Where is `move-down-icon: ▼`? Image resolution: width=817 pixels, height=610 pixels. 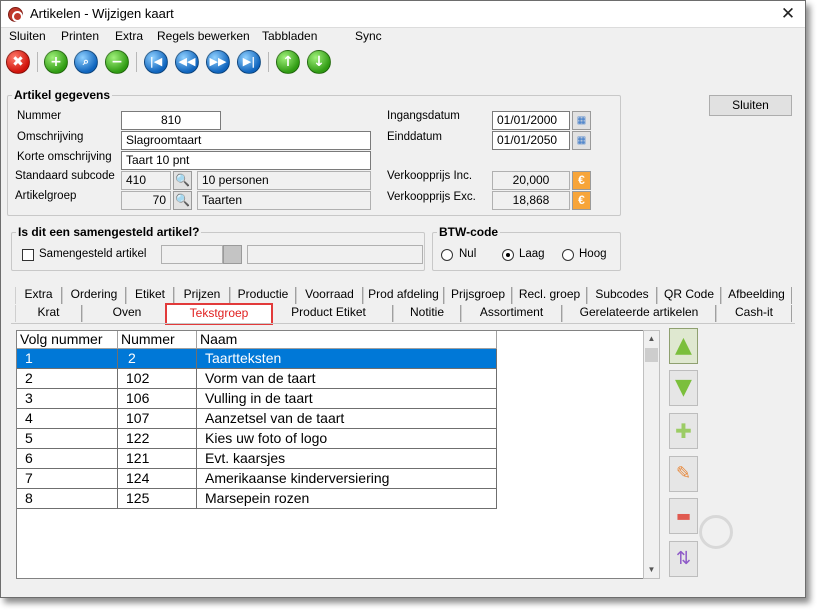
move-down-icon: ▼ is located at coordinates (683, 388).